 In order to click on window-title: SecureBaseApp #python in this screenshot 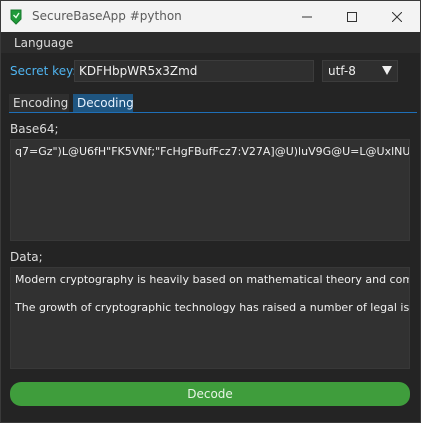, I will do `click(107, 16)`.